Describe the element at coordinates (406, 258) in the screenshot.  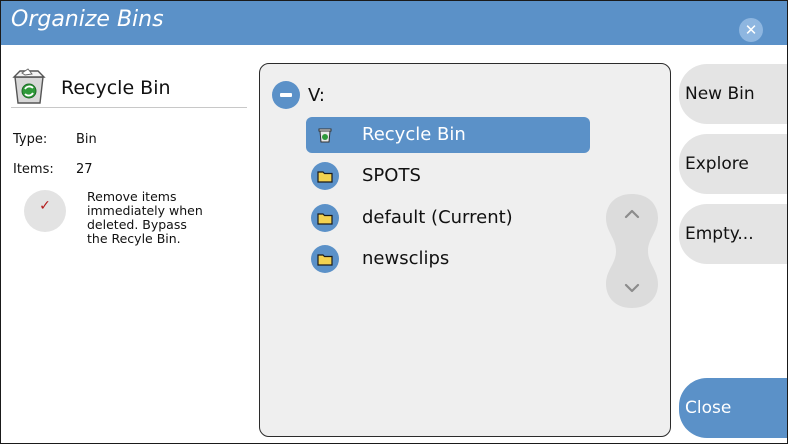
I see `tree-item-label: newsclips` at that location.